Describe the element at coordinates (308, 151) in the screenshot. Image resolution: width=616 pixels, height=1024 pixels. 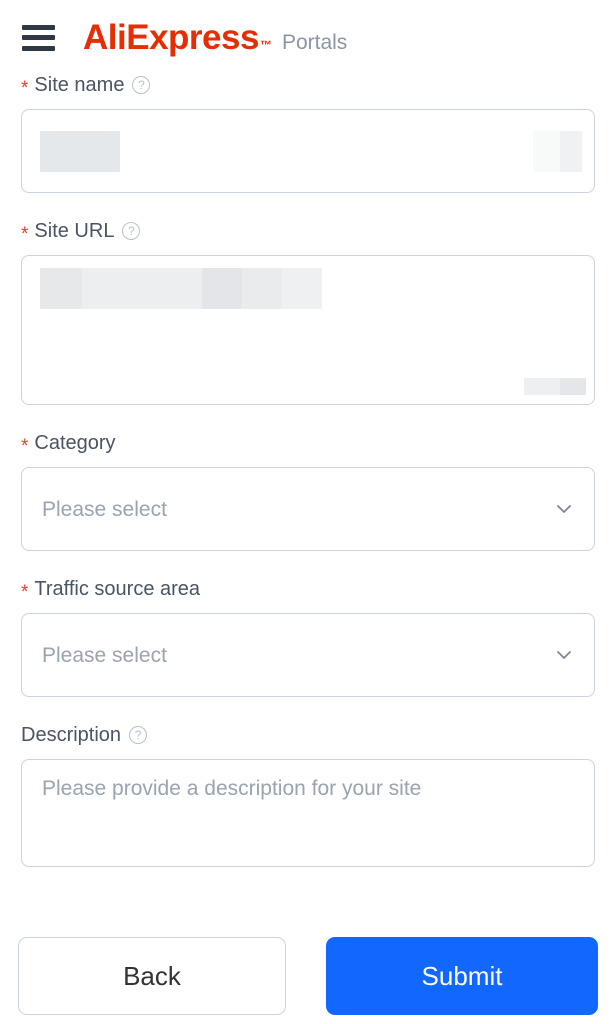
I see `site-name-input` at that location.